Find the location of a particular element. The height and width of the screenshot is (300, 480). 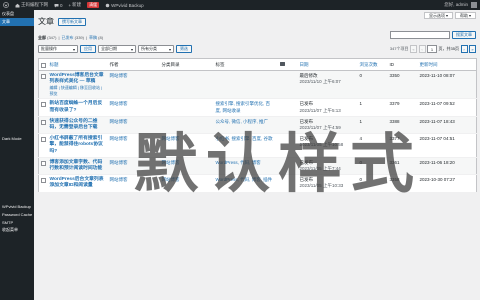

column-comments is located at coordinates (287, 64).